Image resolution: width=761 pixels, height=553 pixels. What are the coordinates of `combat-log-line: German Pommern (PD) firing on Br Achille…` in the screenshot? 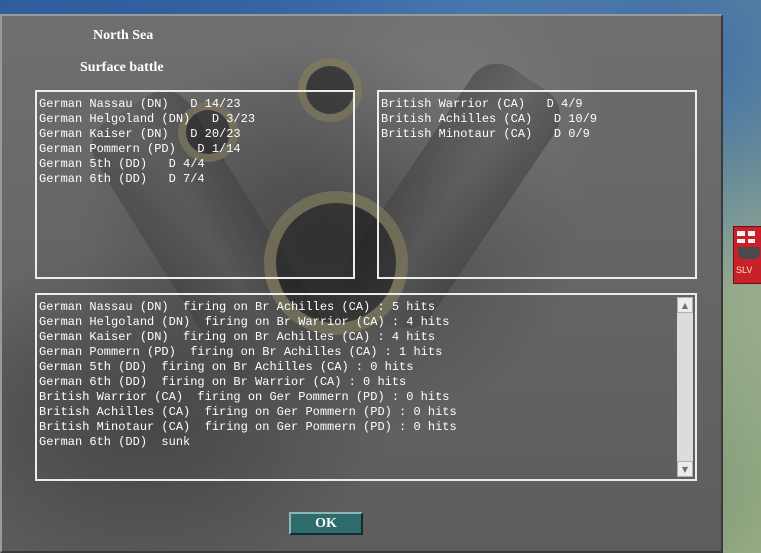 It's located at (241, 352).